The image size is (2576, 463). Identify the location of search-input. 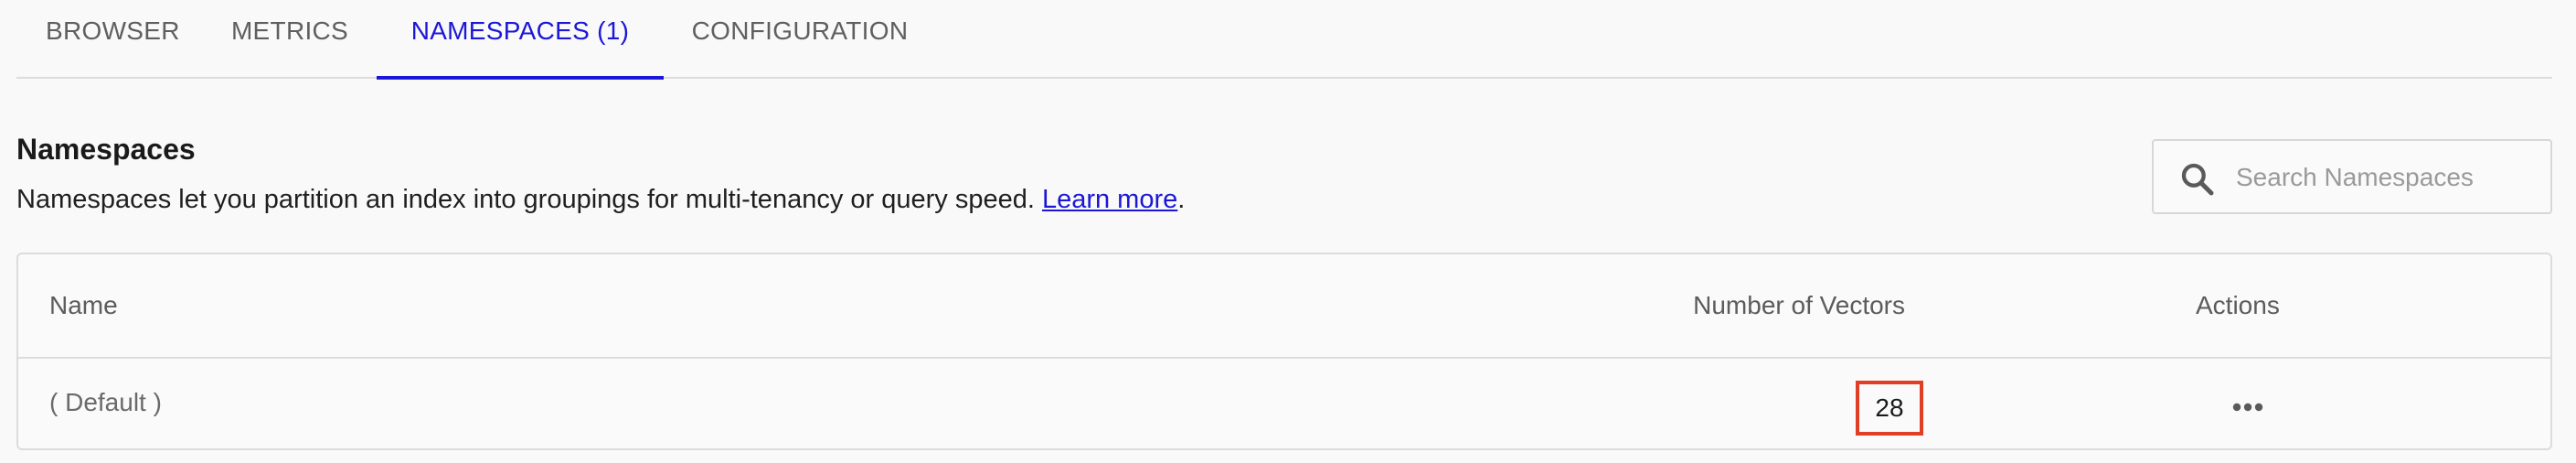
(2387, 177).